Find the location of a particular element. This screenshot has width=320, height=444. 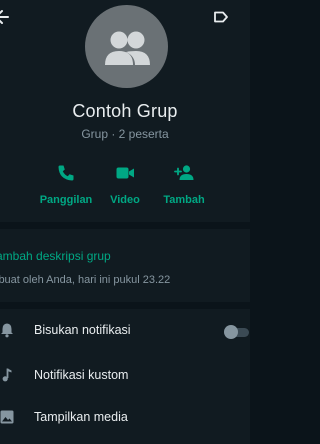

arrow-back-icon is located at coordinates (4, 17).